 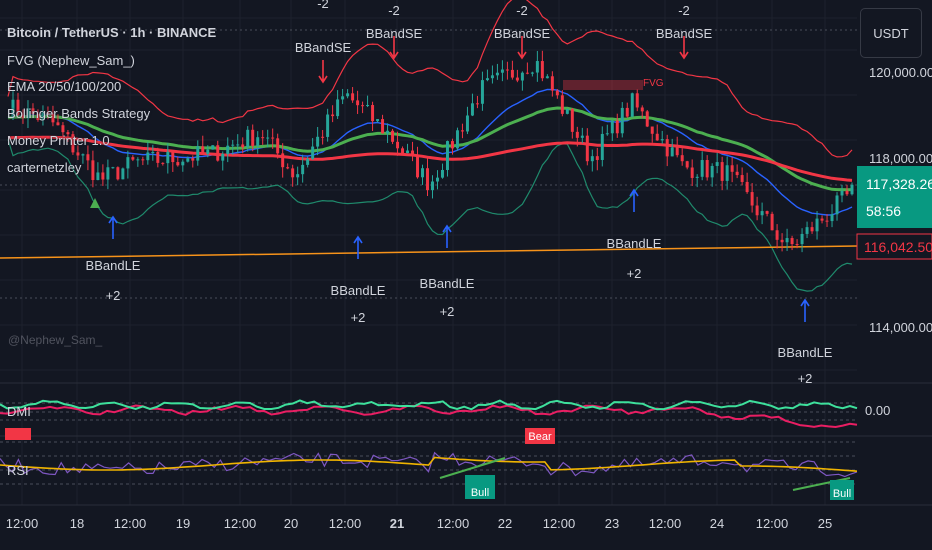 I want to click on signal-se-line2: BBandSE, so click(x=323, y=47).